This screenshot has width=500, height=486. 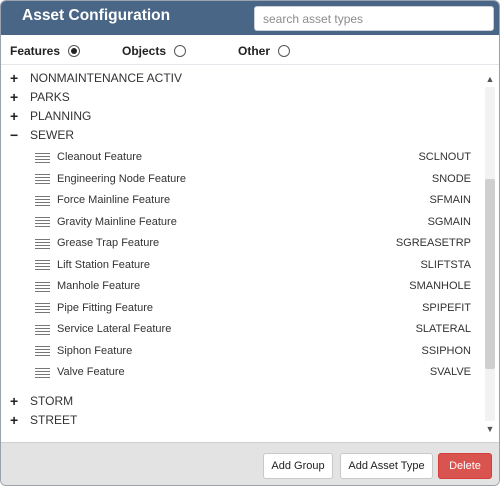 What do you see at coordinates (443, 329) in the screenshot?
I see `item-code: SLATERAL` at bounding box center [443, 329].